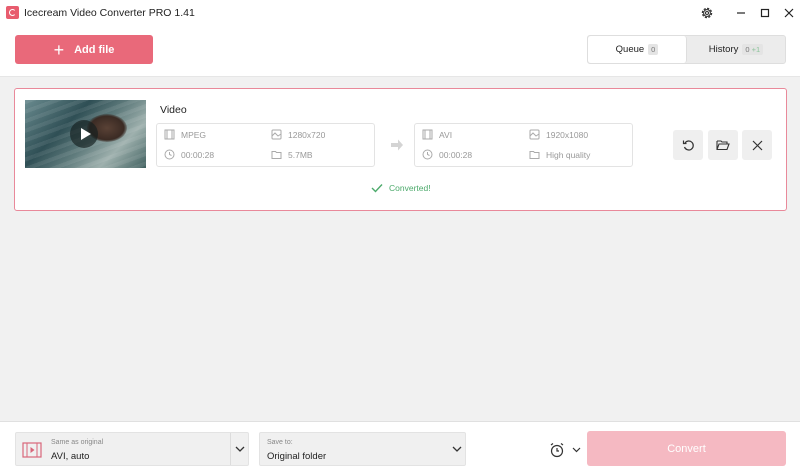  I want to click on video-thumbnail, so click(85, 134).